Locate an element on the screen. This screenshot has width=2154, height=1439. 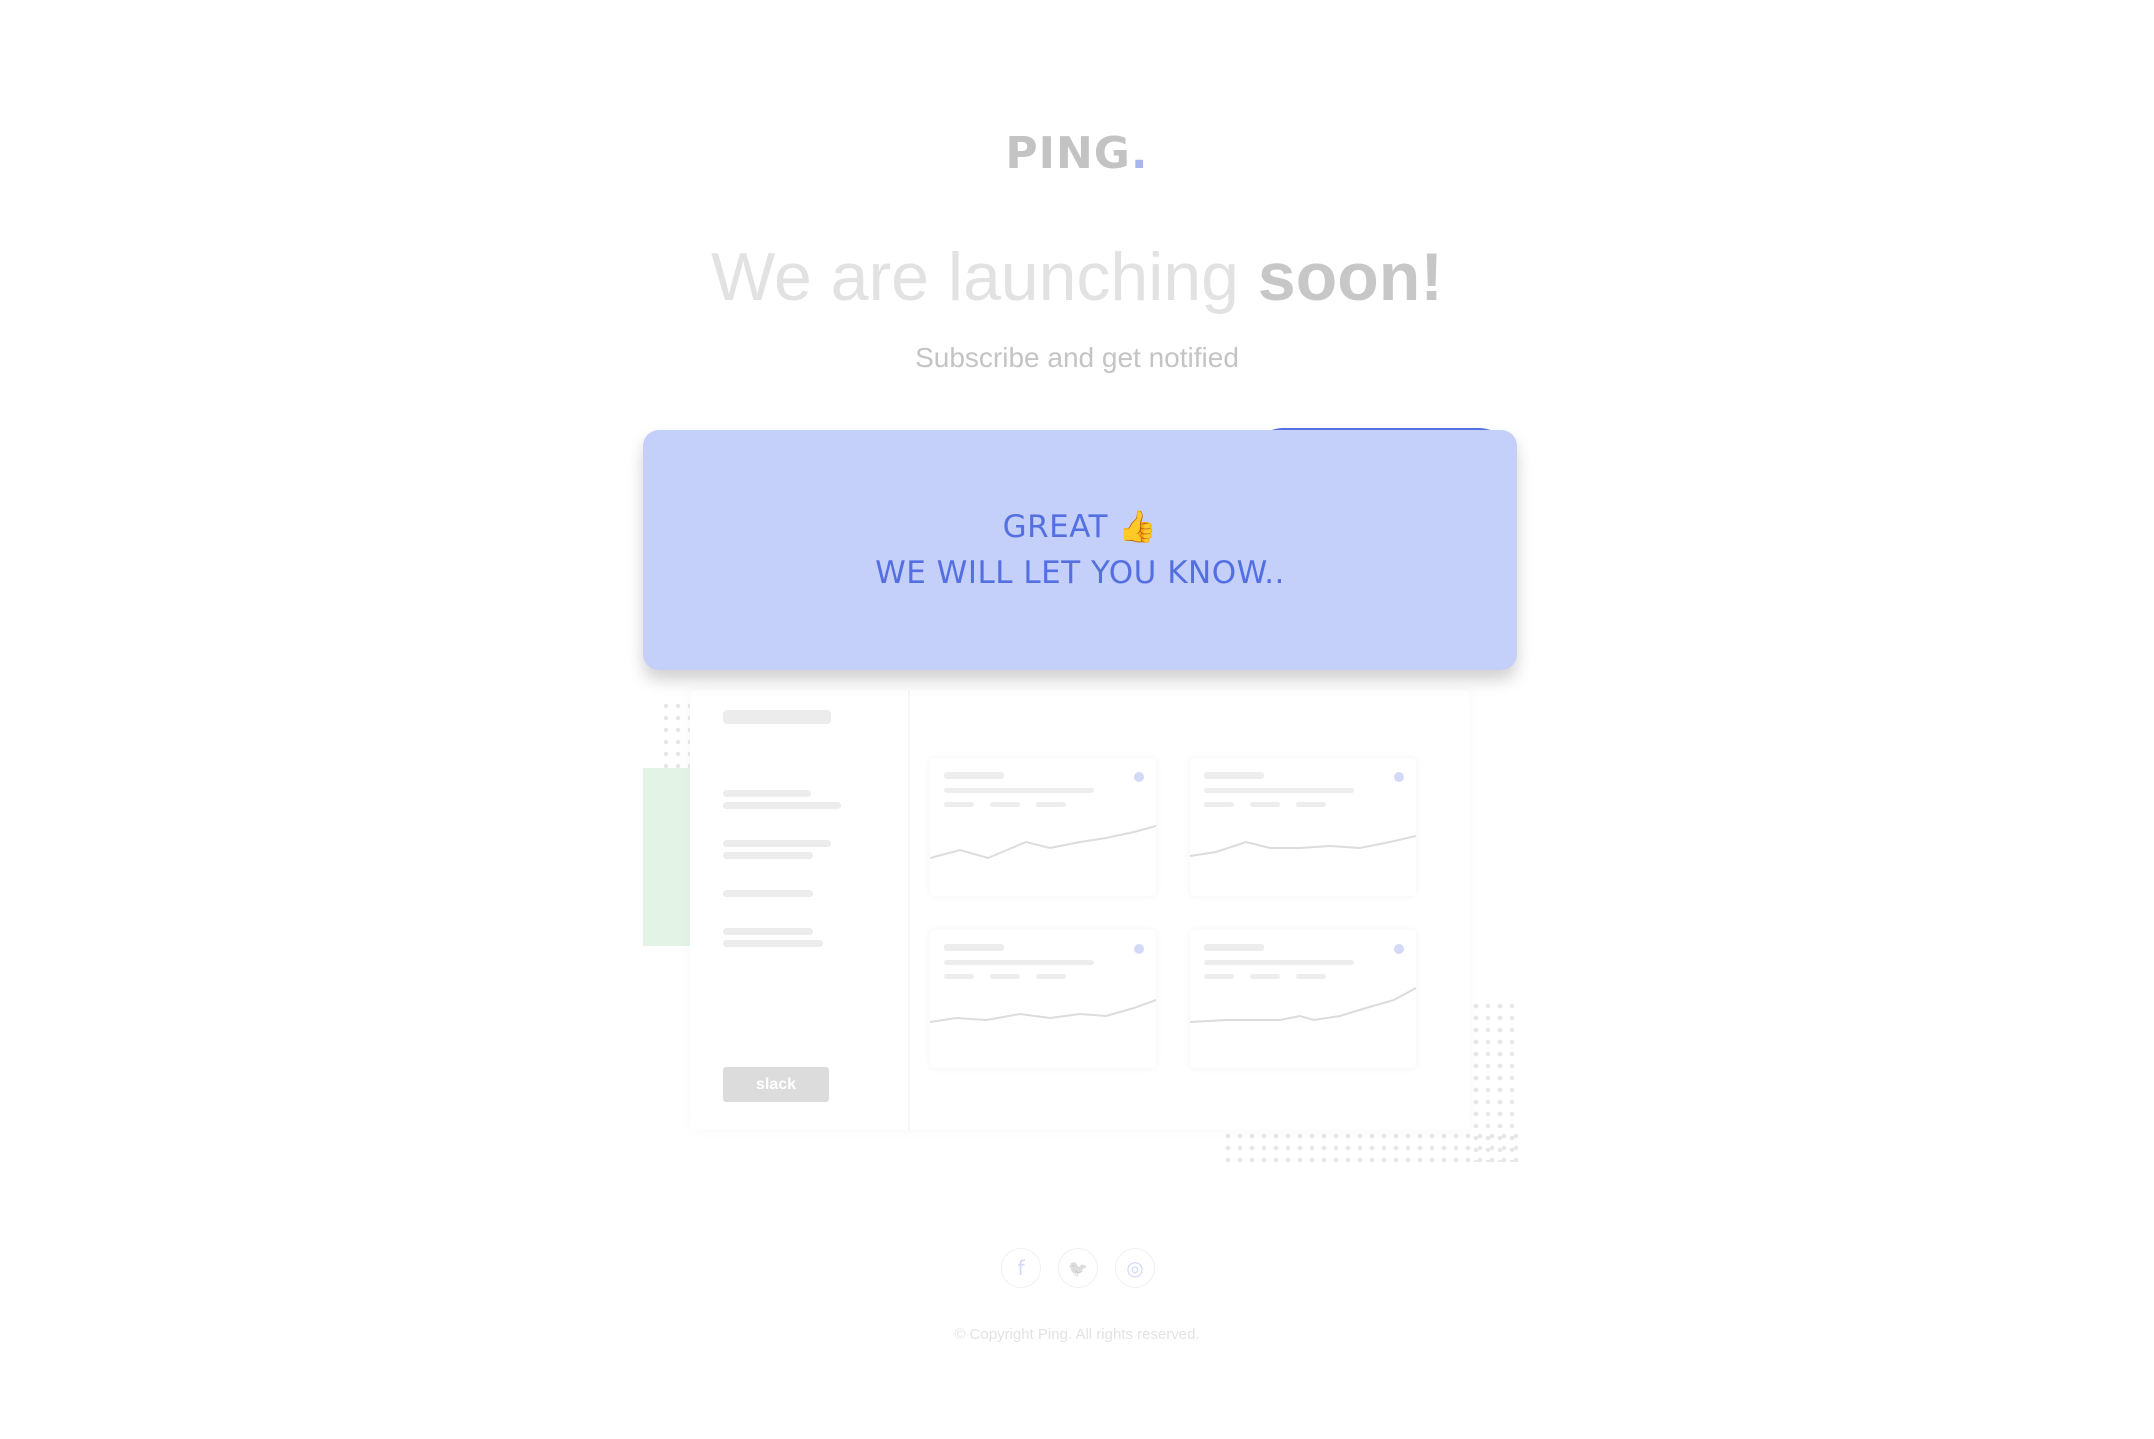
copyright: © Copyright Ping. All rights reserved. is located at coordinates (1077, 1334).